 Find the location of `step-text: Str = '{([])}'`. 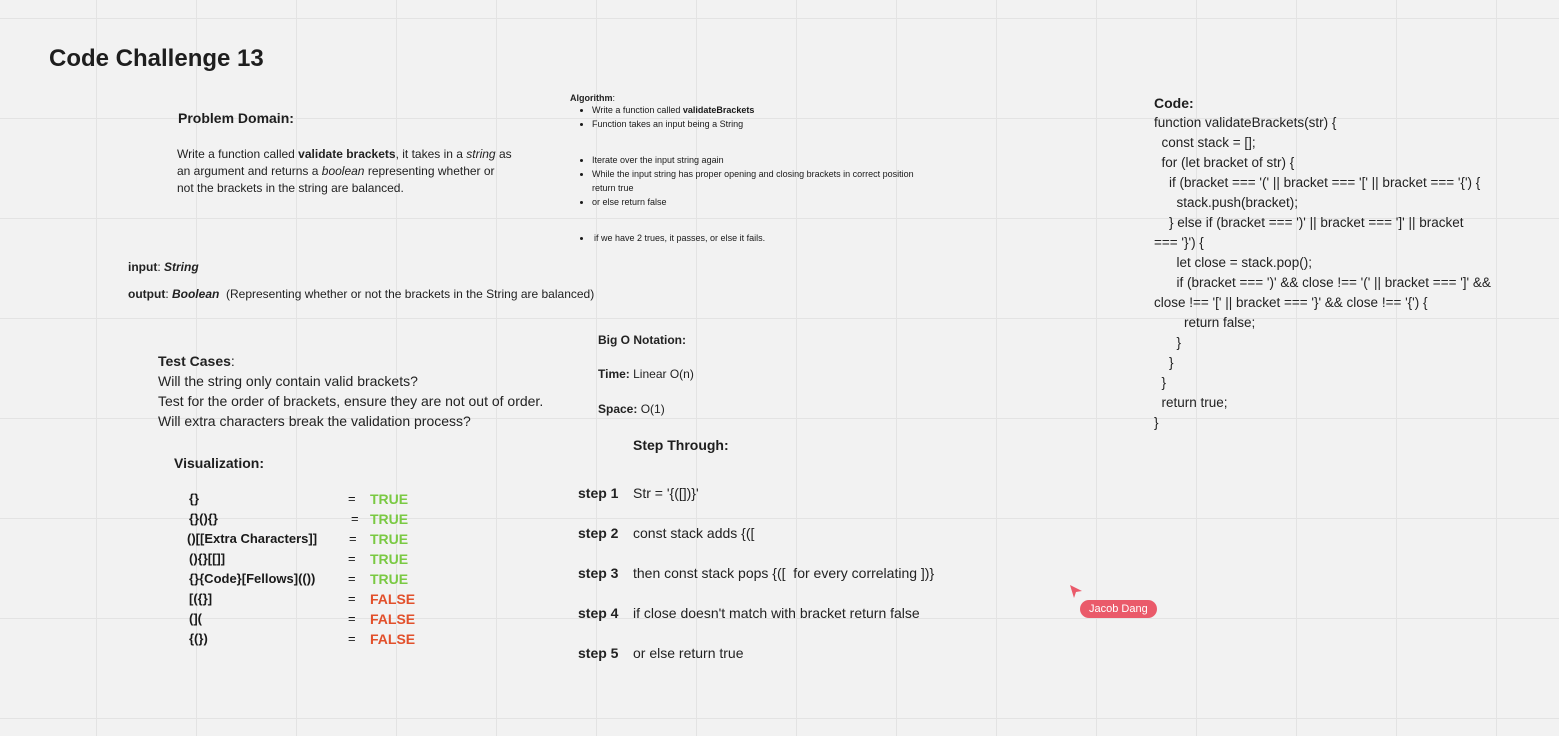

step-text: Str = '{([])}' is located at coordinates (666, 493).